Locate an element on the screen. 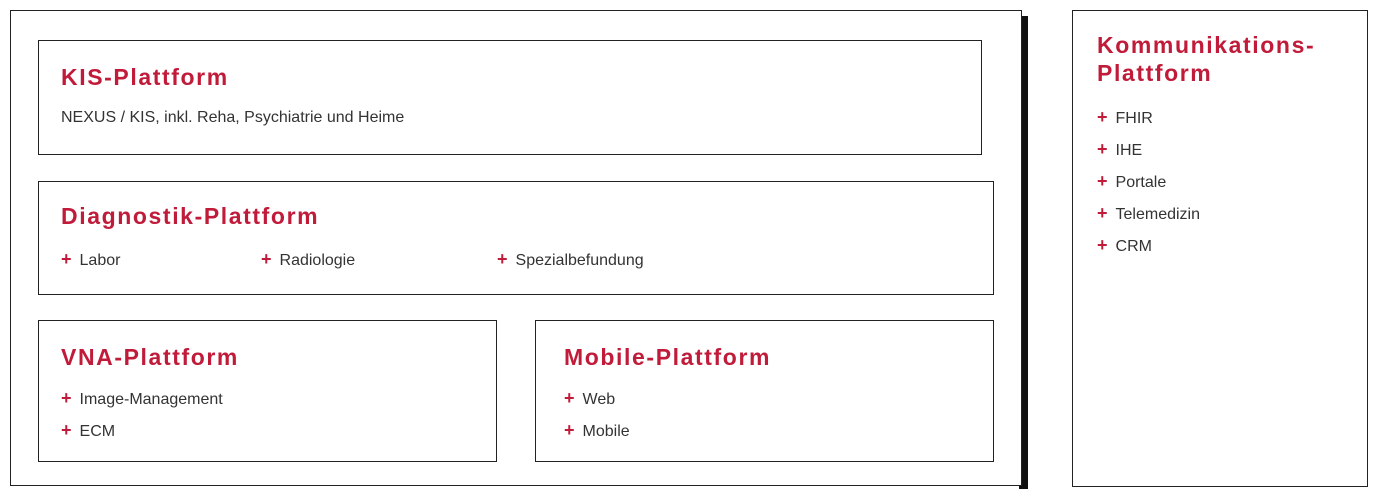  vna-item-list: + Image-Management + ECM is located at coordinates (142, 420).